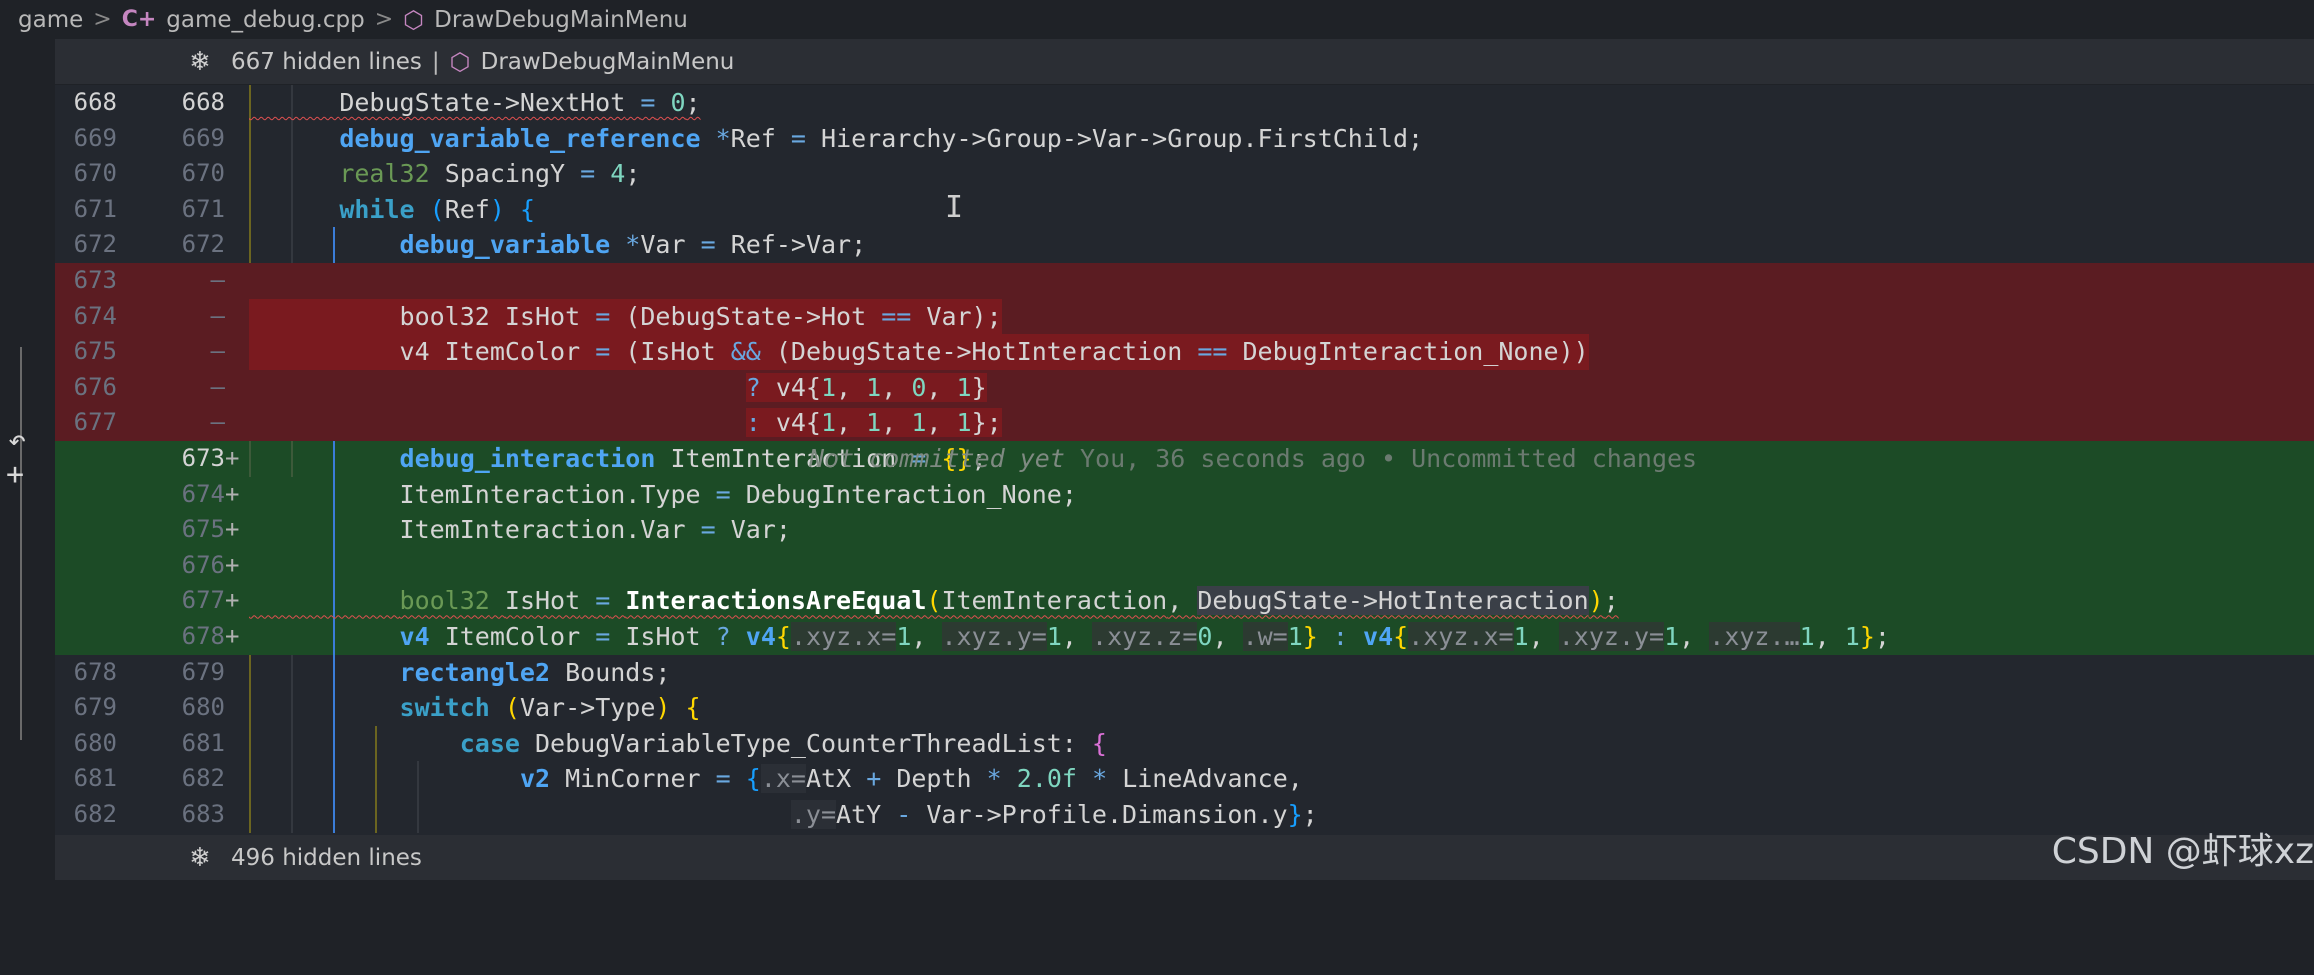  Describe the element at coordinates (203, 600) in the screenshot. I see `new-line-number: 677` at that location.